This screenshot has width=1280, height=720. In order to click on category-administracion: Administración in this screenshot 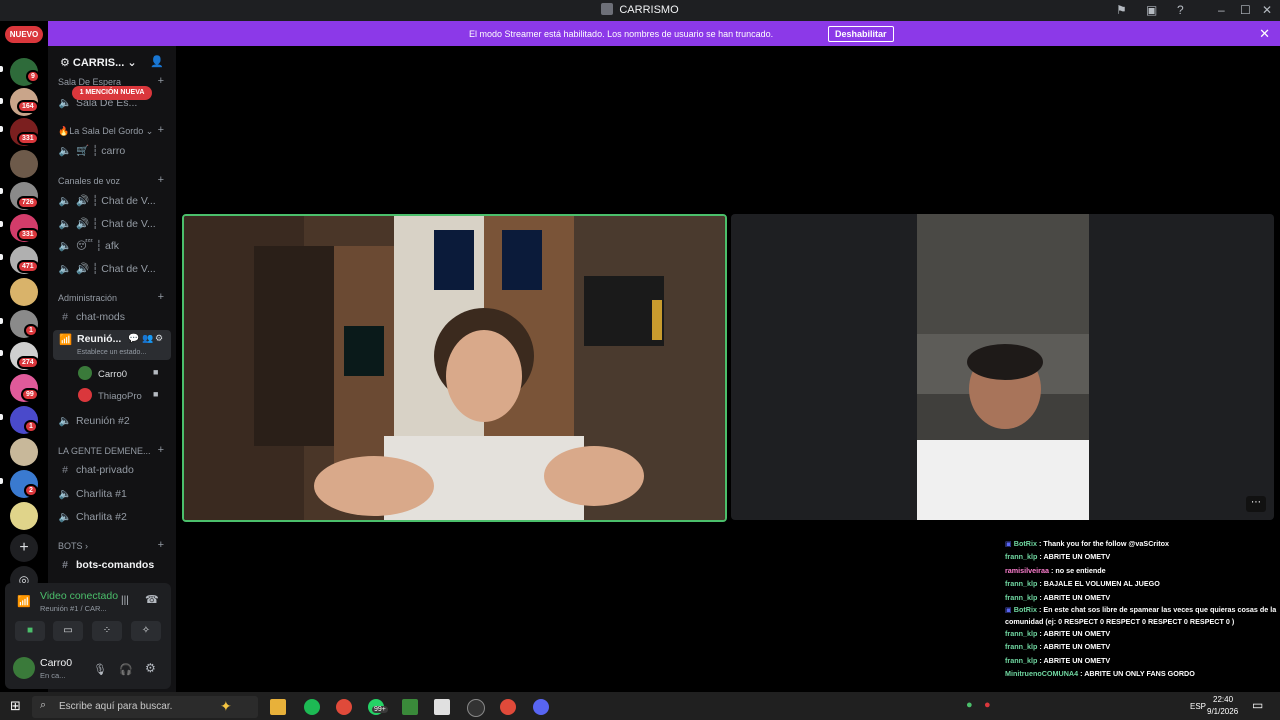, I will do `click(87, 298)`.